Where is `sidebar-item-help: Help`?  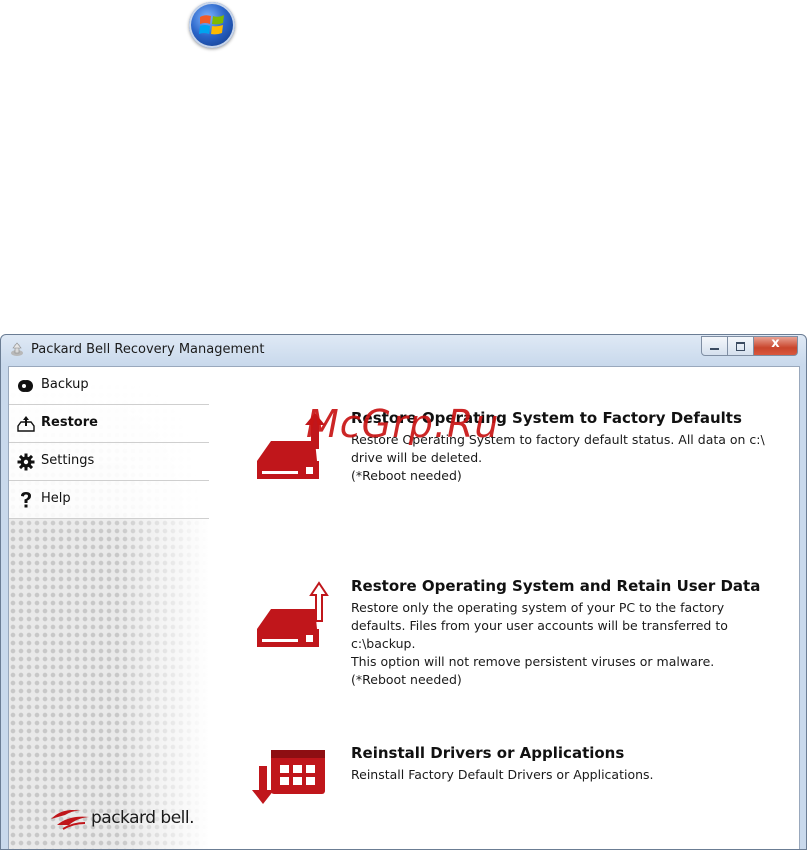 sidebar-item-help: Help is located at coordinates (109, 500).